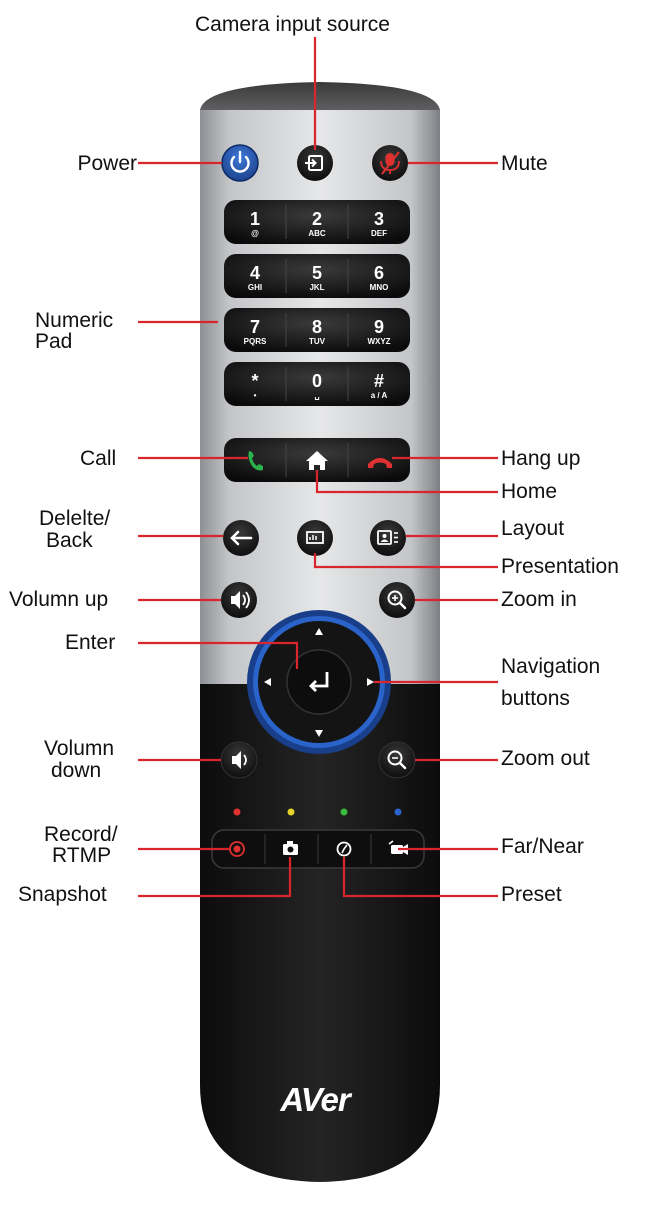 The height and width of the screenshot is (1207, 652). I want to click on key-letters: TUV, so click(317, 341).